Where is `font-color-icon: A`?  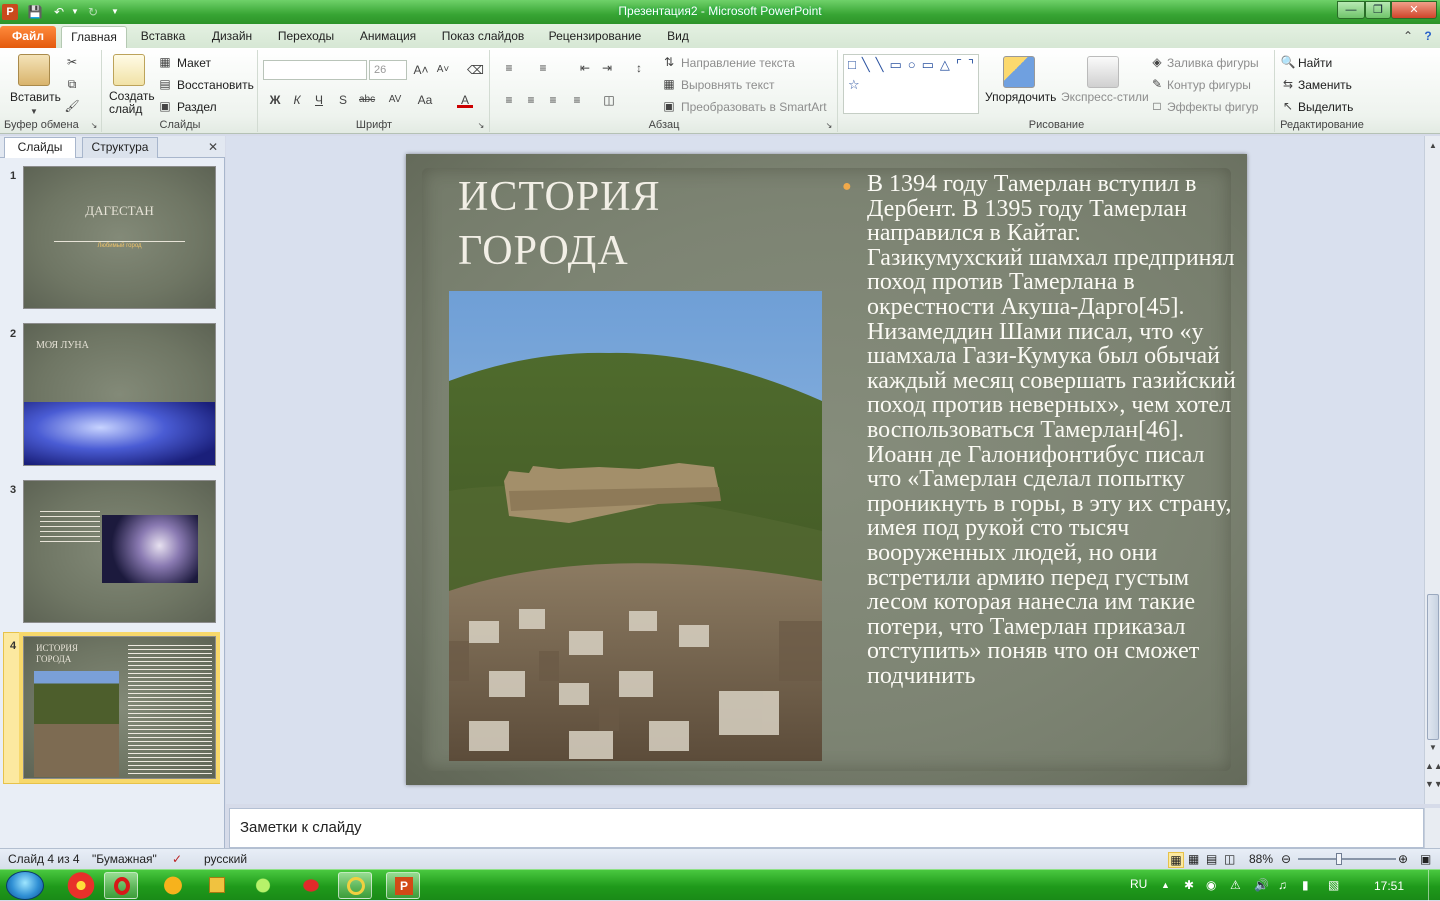
font-color-icon: A is located at coordinates (465, 100).